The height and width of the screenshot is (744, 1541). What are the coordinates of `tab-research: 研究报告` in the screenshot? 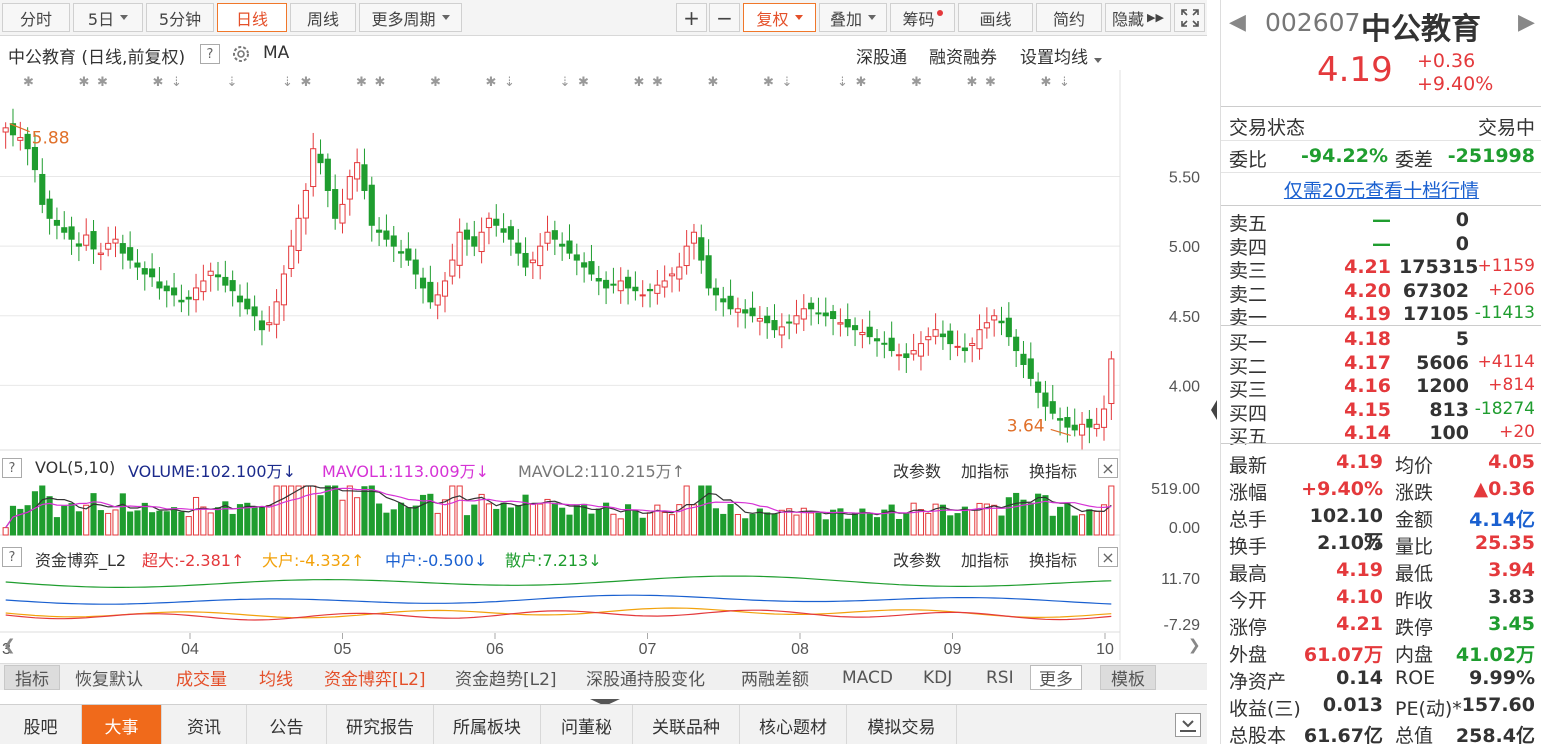 It's located at (380, 724).